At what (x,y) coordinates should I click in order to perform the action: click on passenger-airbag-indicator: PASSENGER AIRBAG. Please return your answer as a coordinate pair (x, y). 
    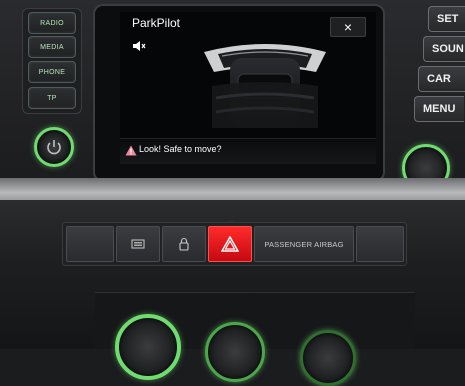
    Looking at the image, I should click on (304, 244).